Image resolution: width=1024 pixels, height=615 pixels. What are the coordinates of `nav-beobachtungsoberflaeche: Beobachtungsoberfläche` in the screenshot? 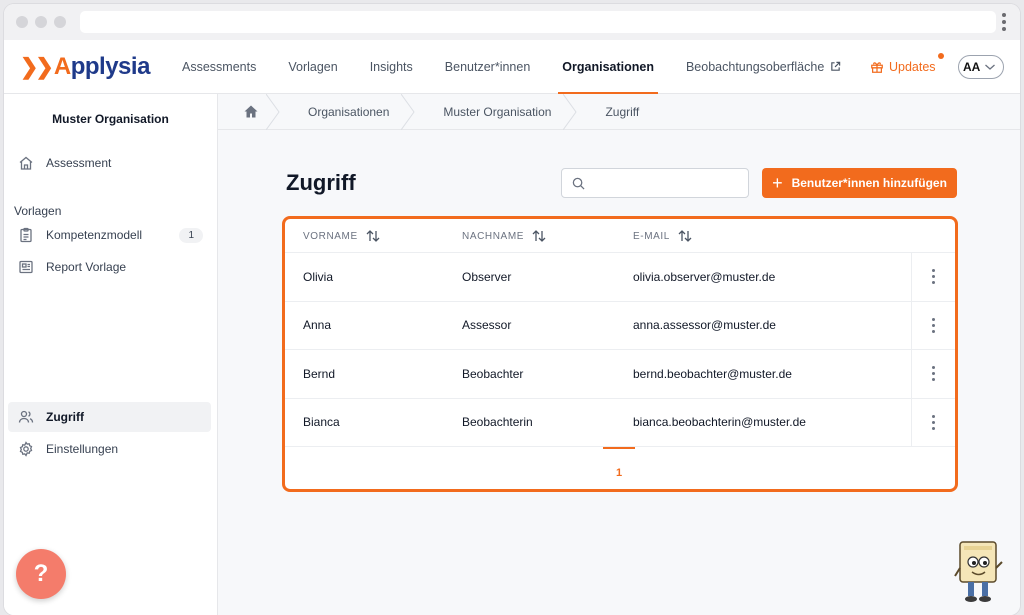 It's located at (763, 66).